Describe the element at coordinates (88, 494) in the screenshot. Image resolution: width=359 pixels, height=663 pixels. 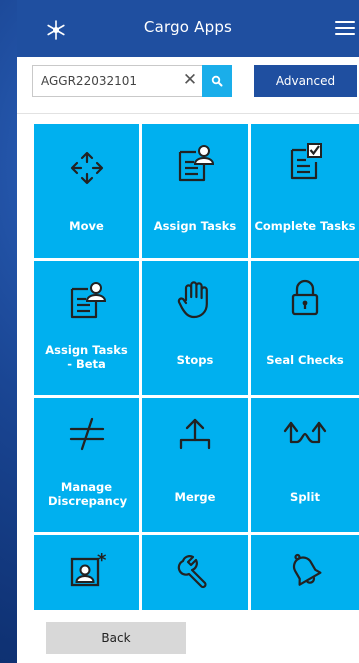
I see `tile-label: Manage Discrepancy` at that location.